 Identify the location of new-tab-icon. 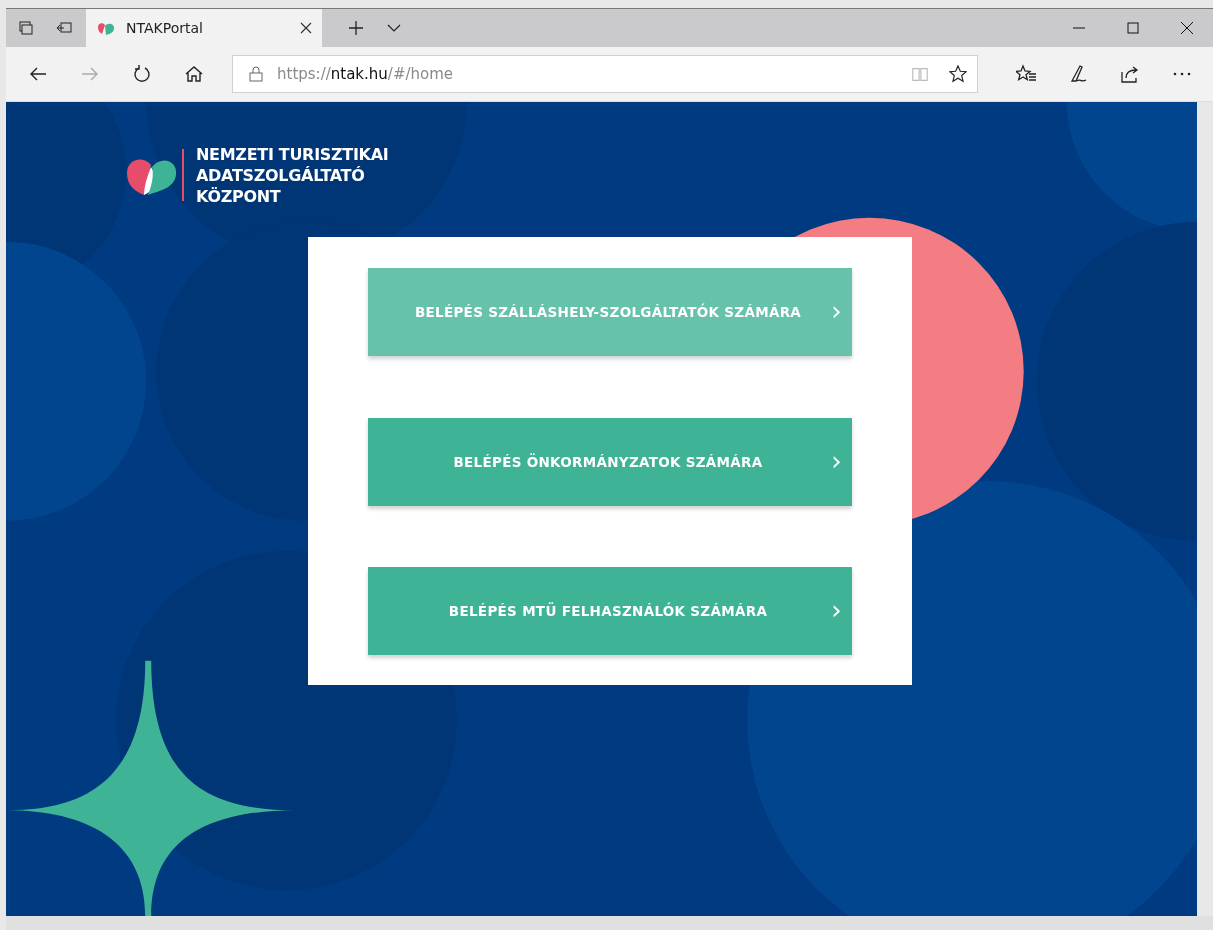
(356, 28).